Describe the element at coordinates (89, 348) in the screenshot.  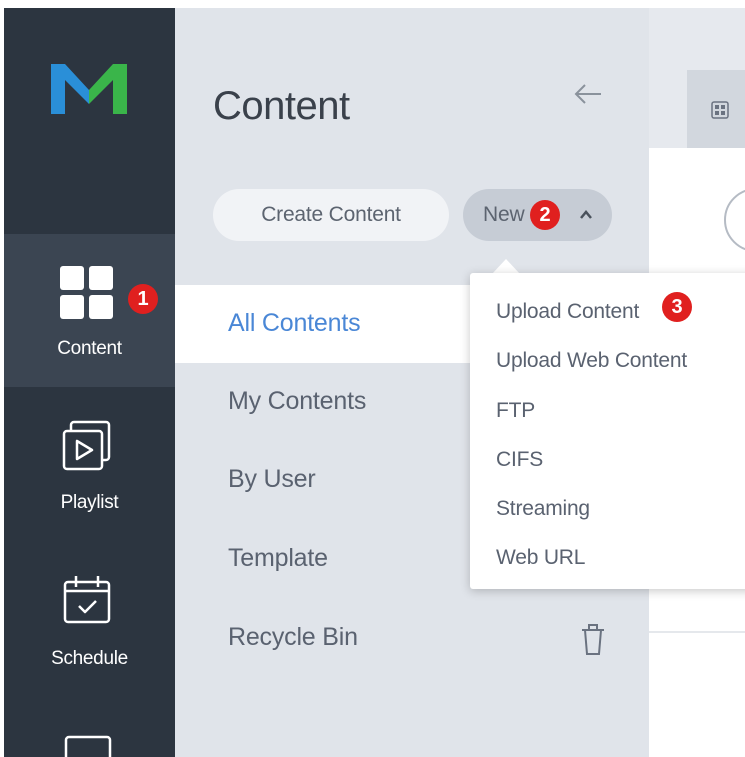
I see `rail-item-label: Content` at that location.